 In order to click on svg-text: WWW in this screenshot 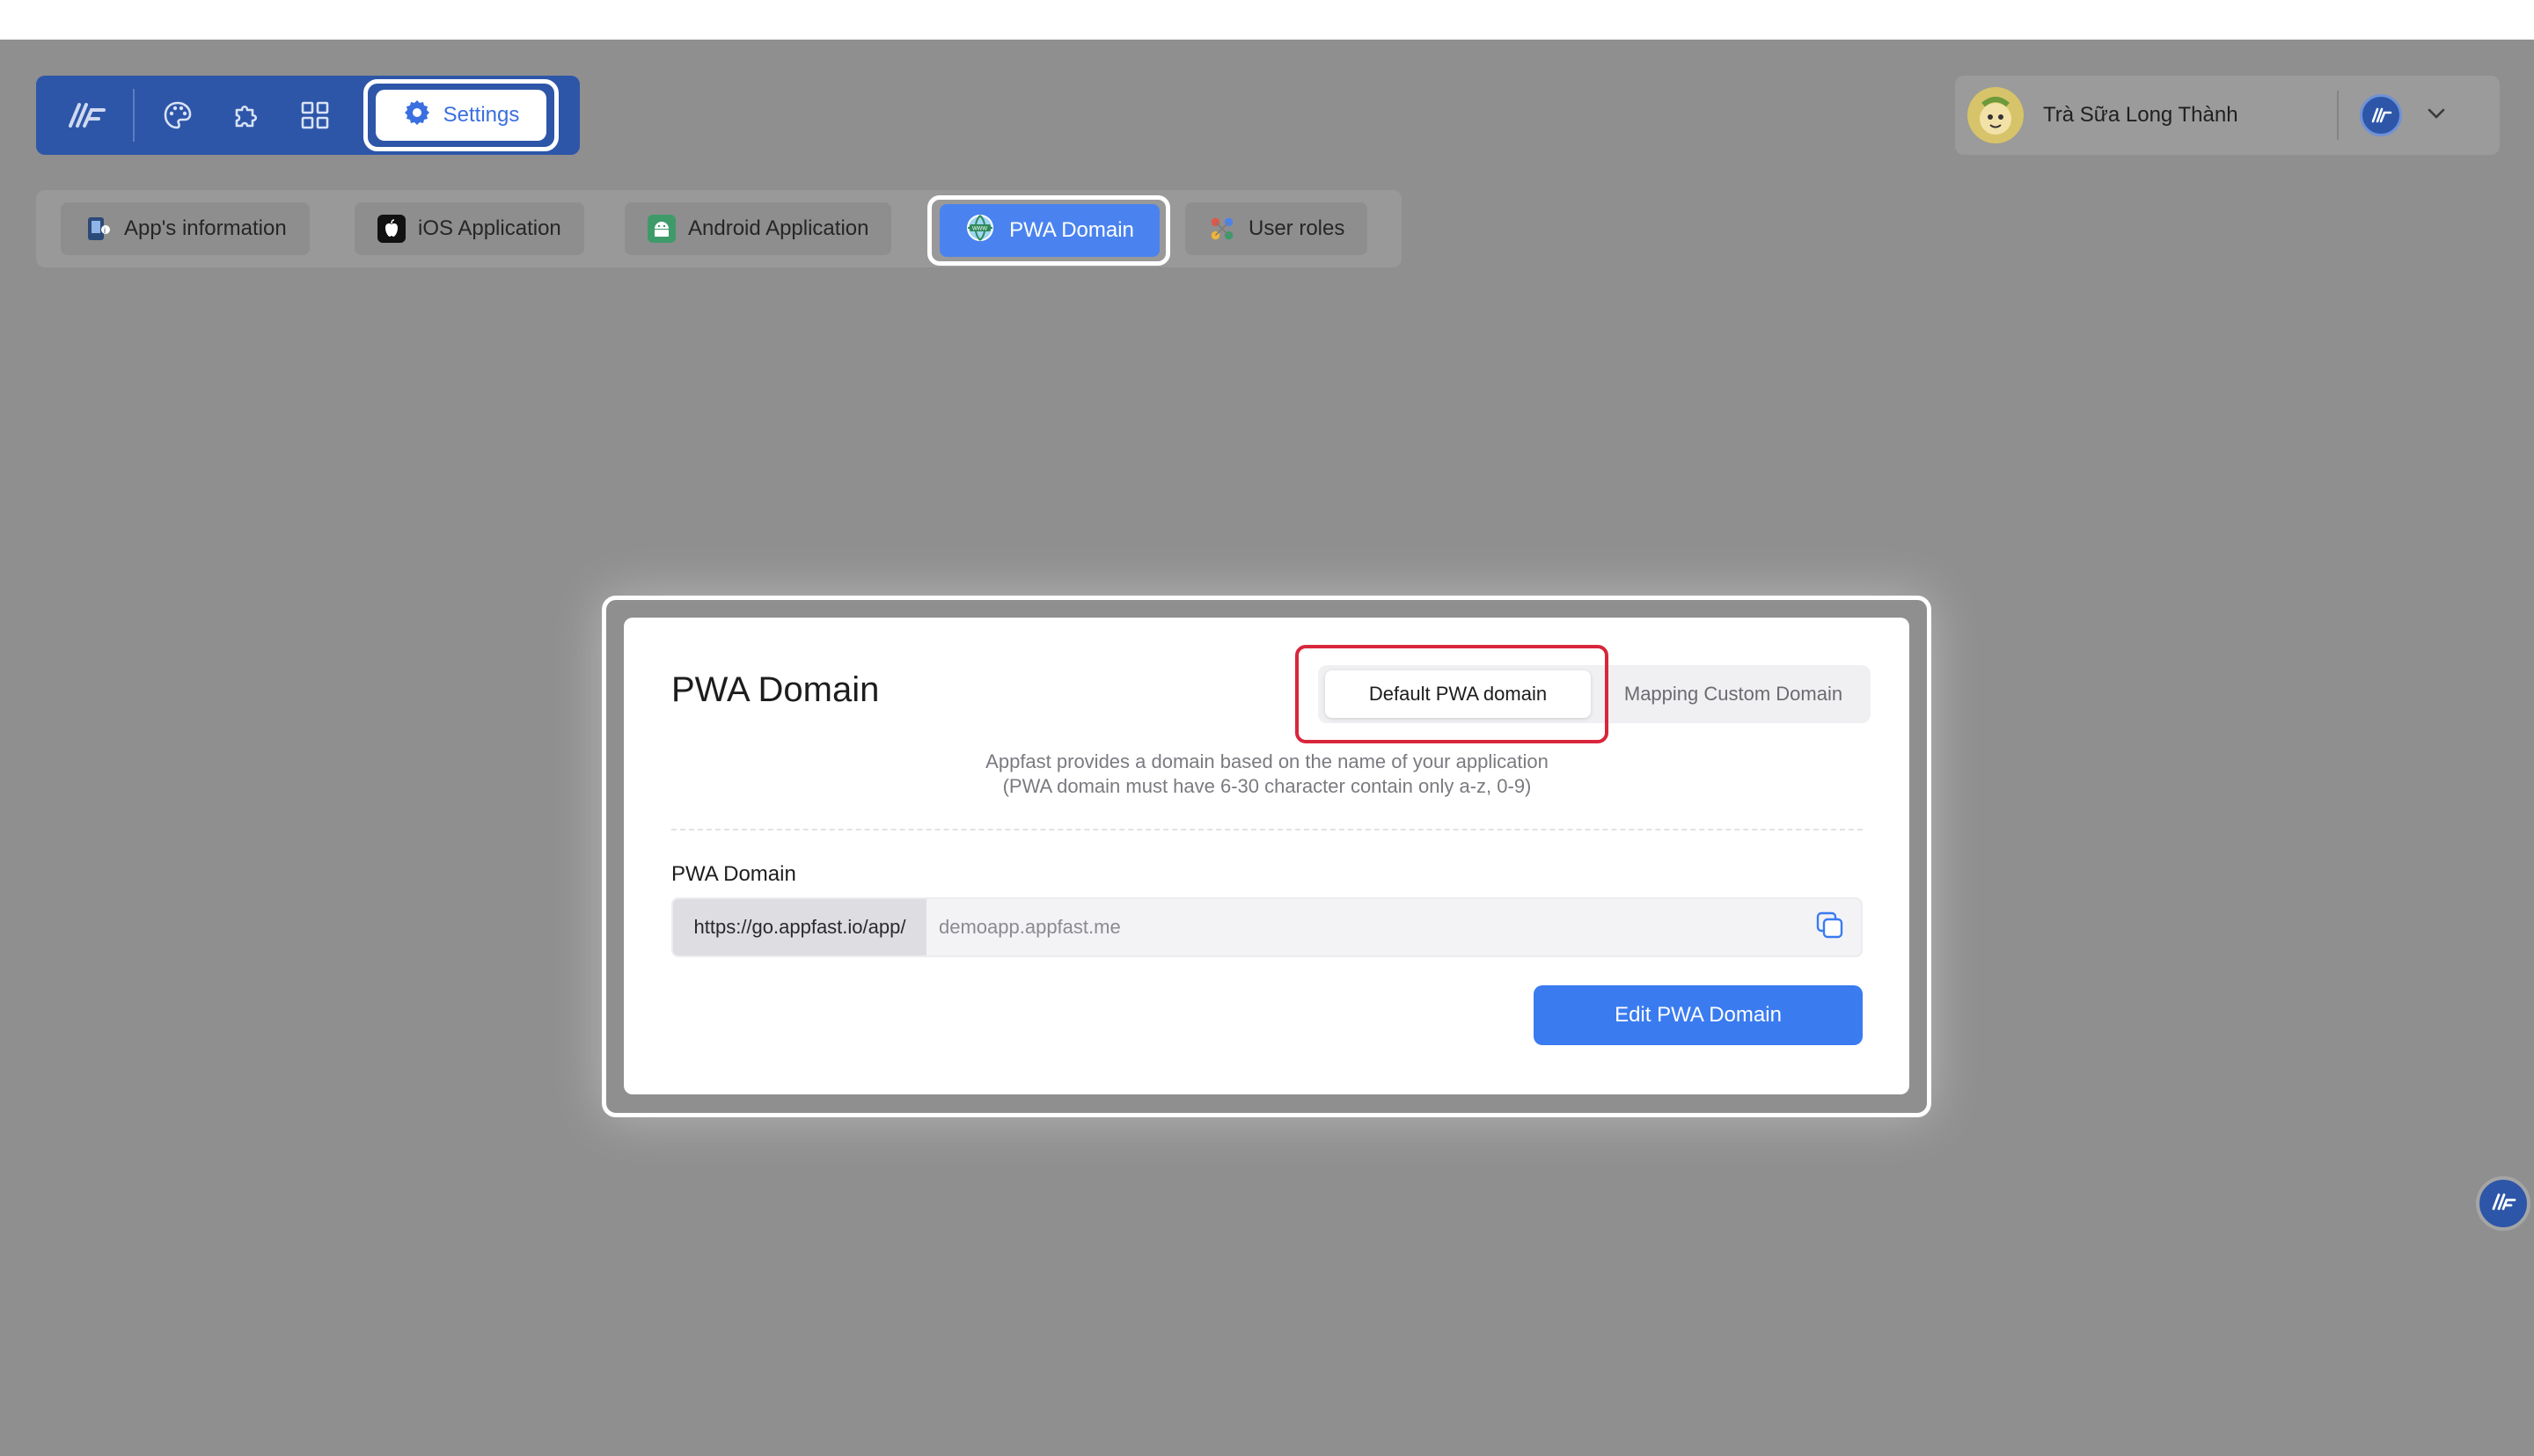, I will do `click(979, 228)`.